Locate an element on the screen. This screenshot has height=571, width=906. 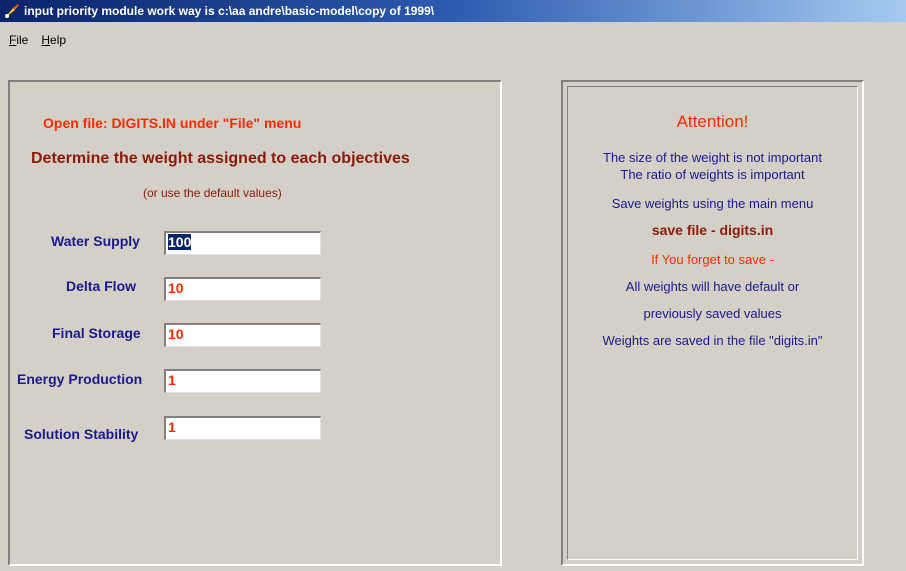
final-storage-label: Final Storage is located at coordinates (96, 333).